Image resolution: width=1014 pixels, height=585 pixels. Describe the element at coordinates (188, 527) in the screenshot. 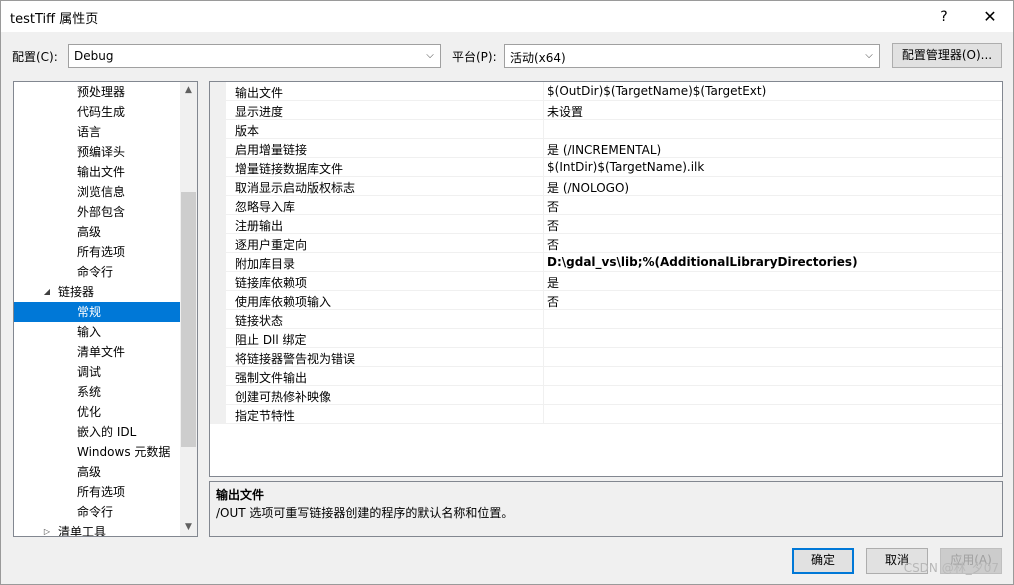

I see `scroll-down-icon: ▼` at that location.